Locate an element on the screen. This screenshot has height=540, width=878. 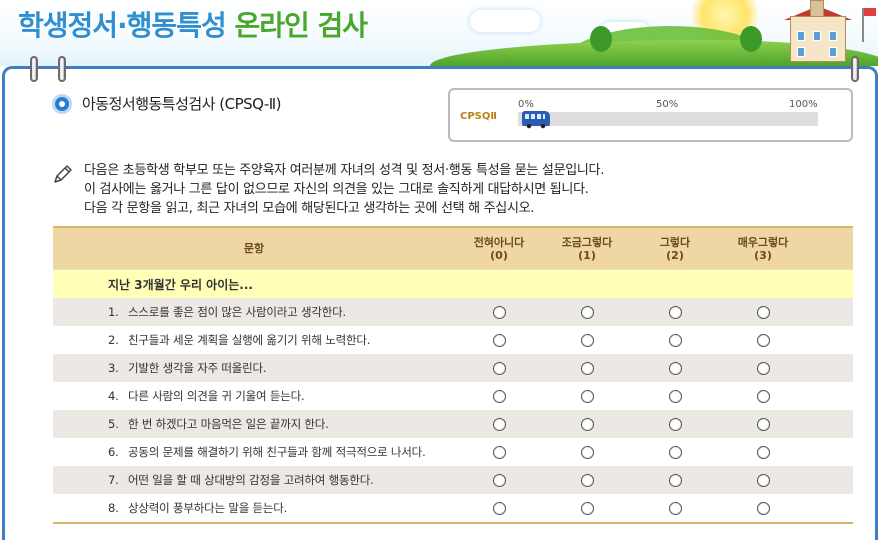
table-row: 1. 스스로를 좋은 점이 많은 사람이라고 생각한다. is located at coordinates (453, 312).